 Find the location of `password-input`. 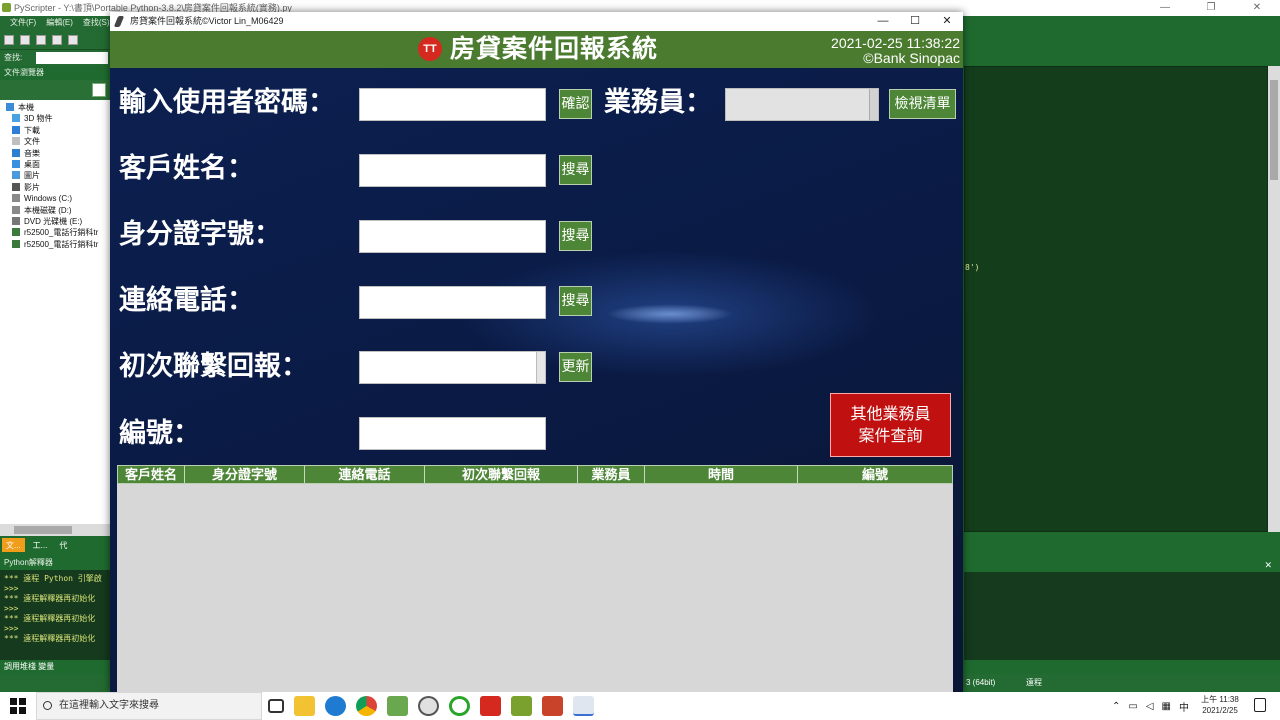

password-input is located at coordinates (452, 104).